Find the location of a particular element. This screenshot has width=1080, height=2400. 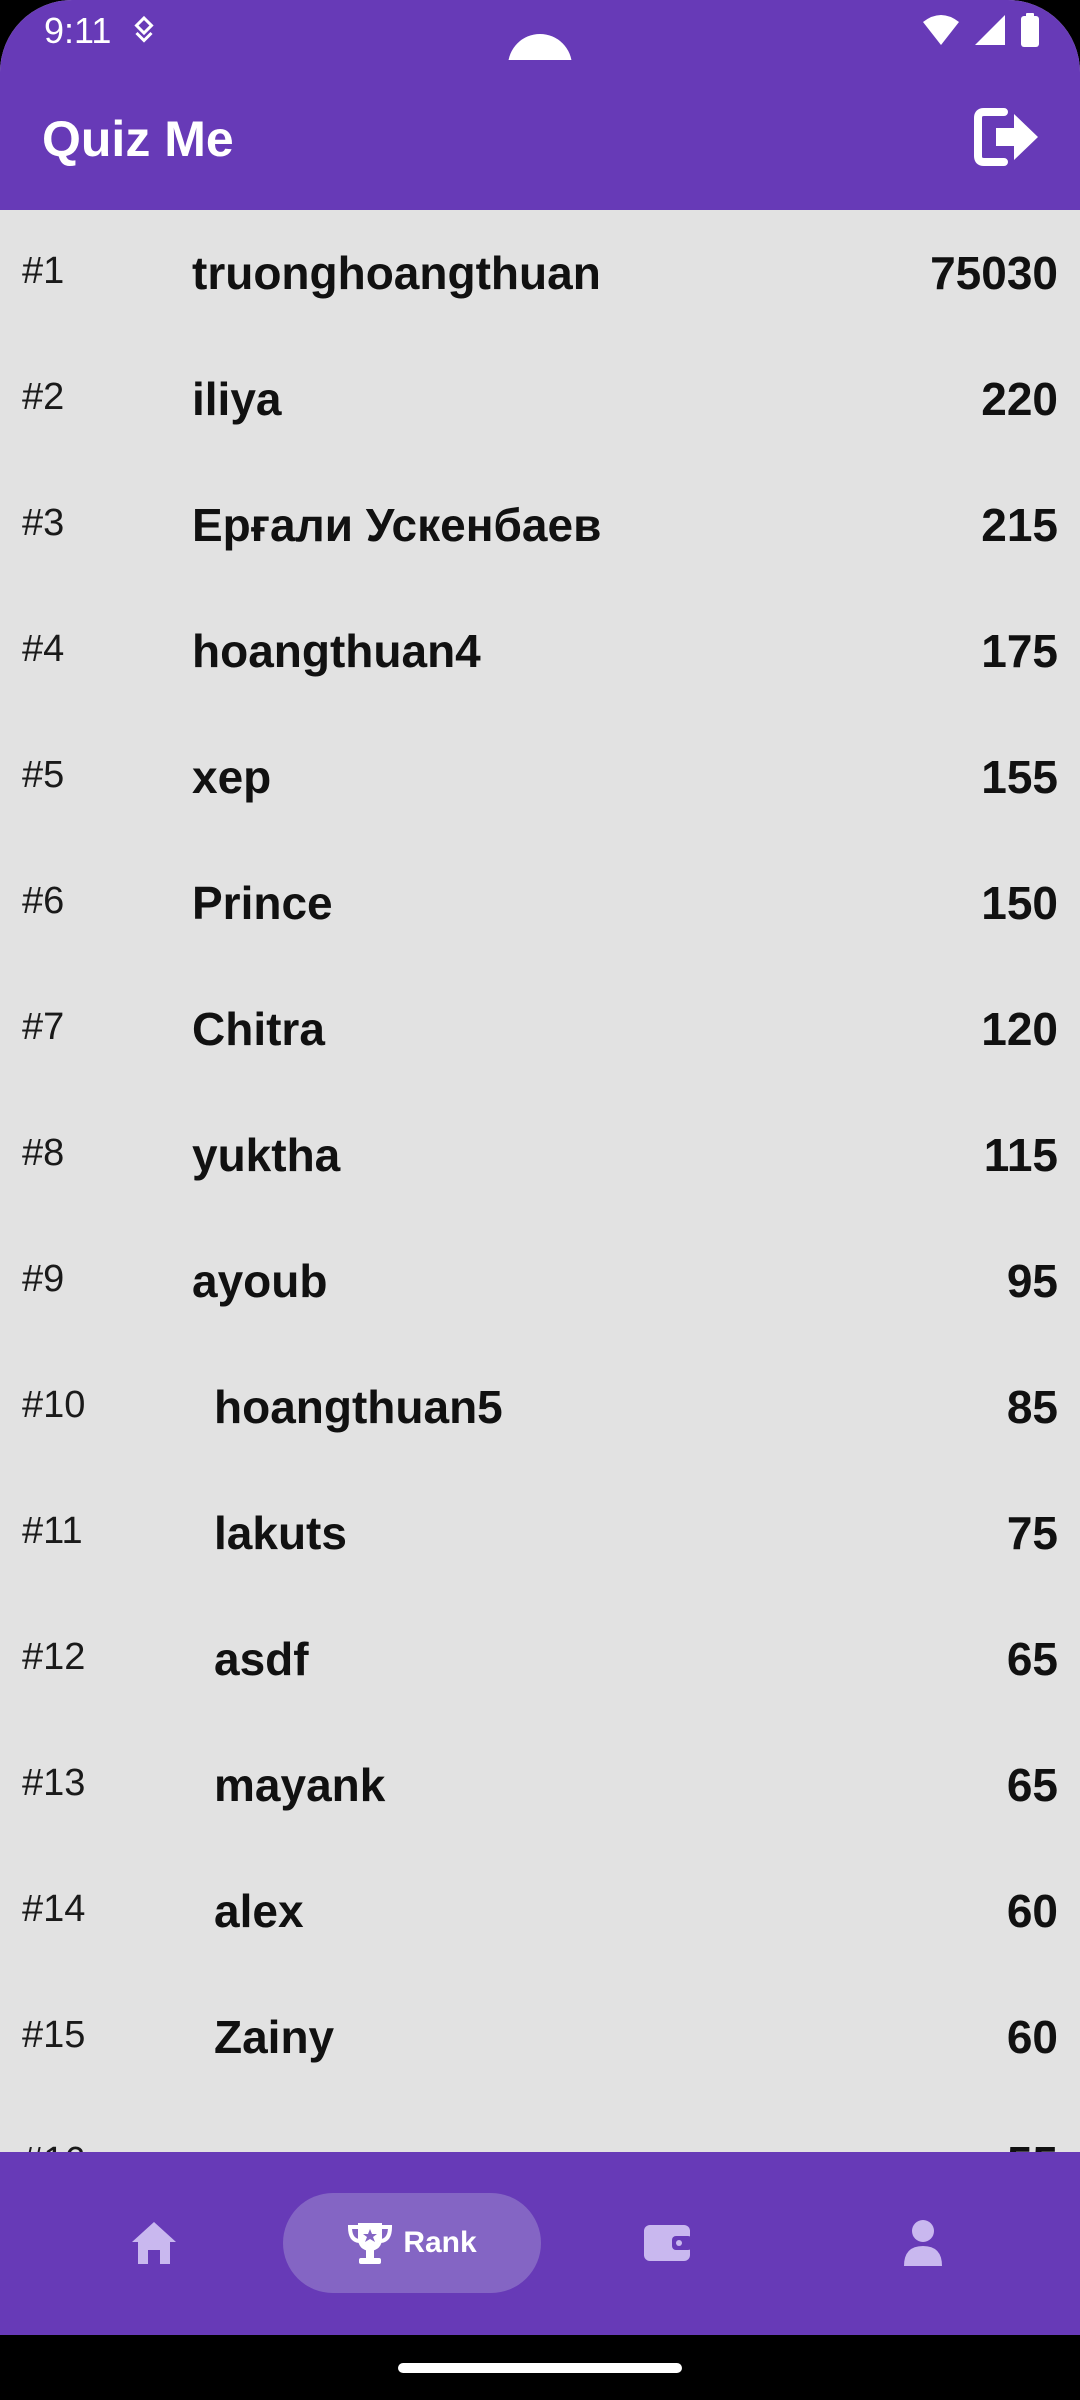

gesture-bar is located at coordinates (540, 2367).